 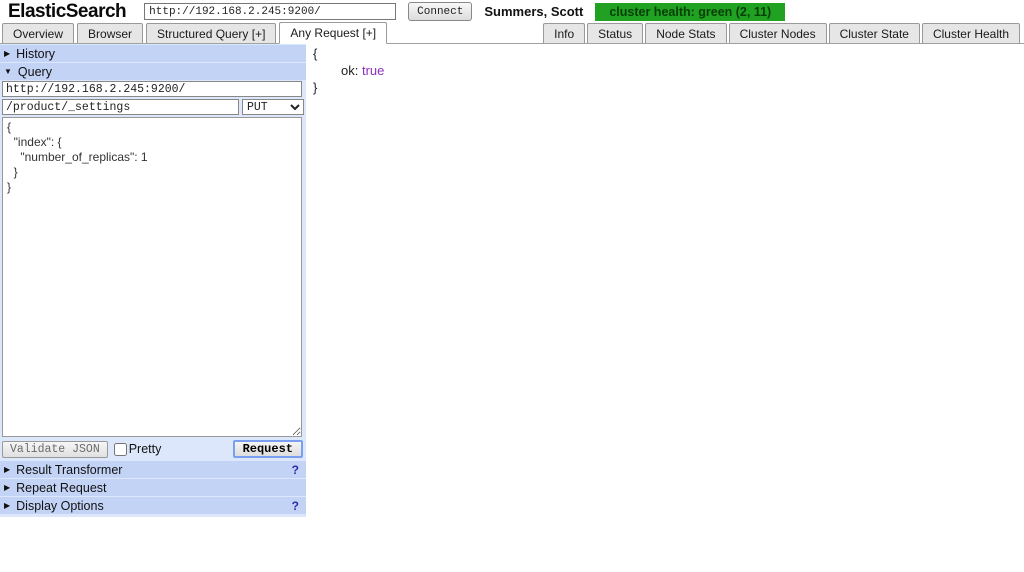 I want to click on tab-status: Status, so click(x=615, y=33).